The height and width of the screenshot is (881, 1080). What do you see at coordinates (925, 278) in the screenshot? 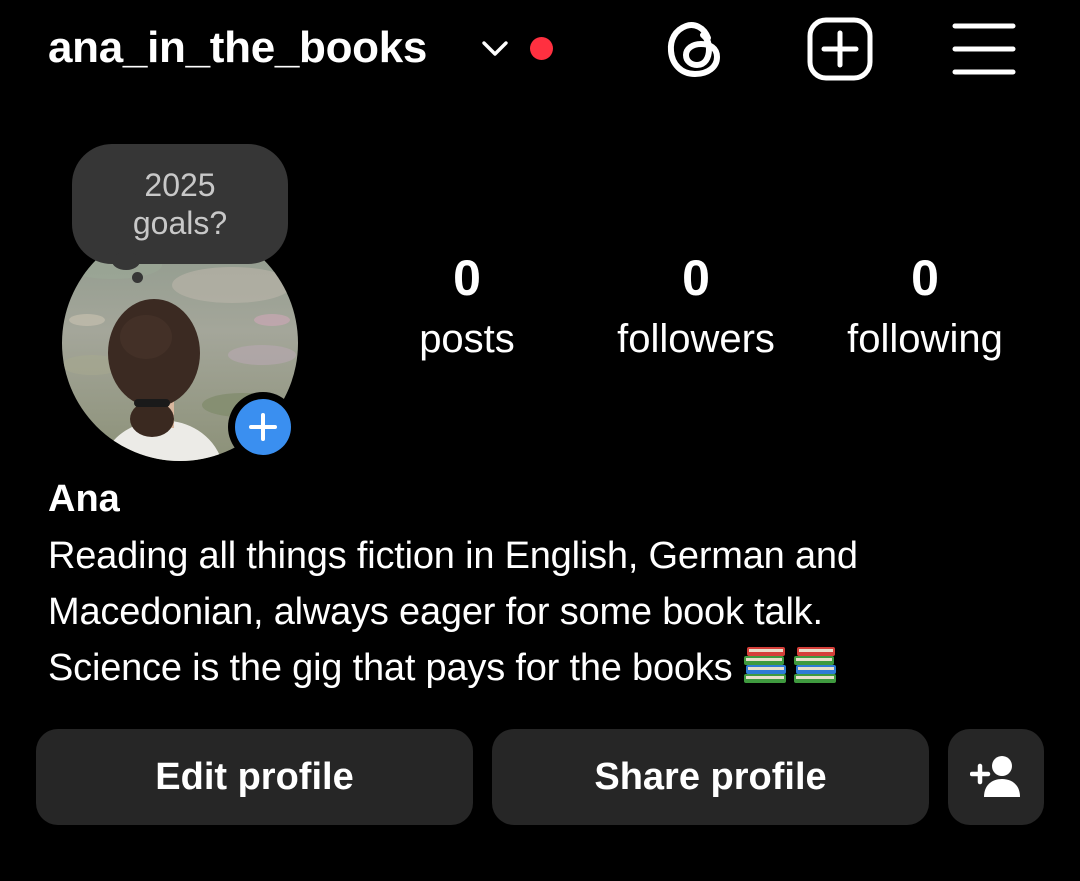
I see `following-count: 0` at bounding box center [925, 278].